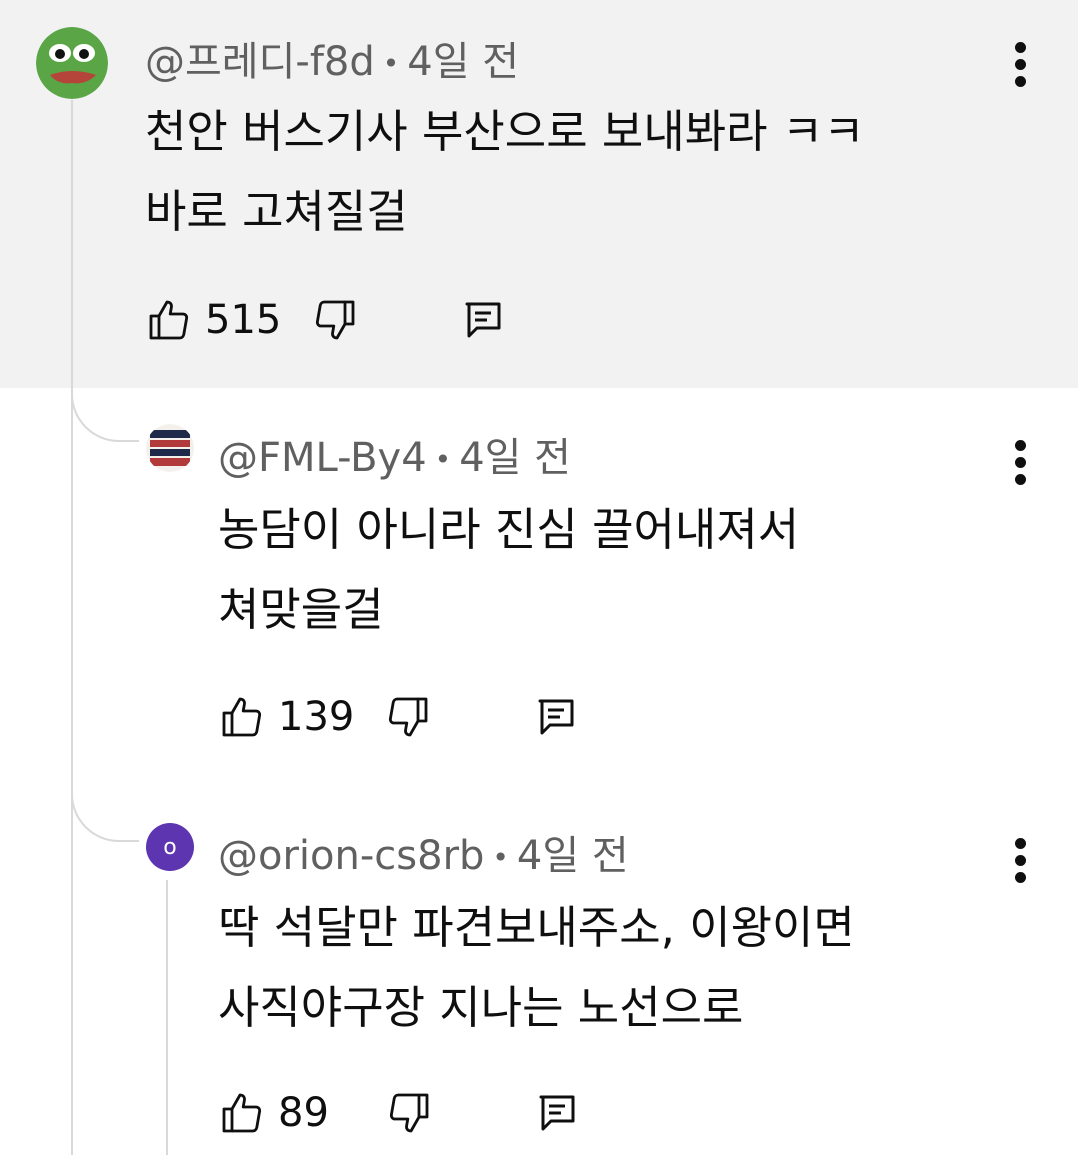  Describe the element at coordinates (167, 1017) in the screenshot. I see `reply-thread-line` at that location.